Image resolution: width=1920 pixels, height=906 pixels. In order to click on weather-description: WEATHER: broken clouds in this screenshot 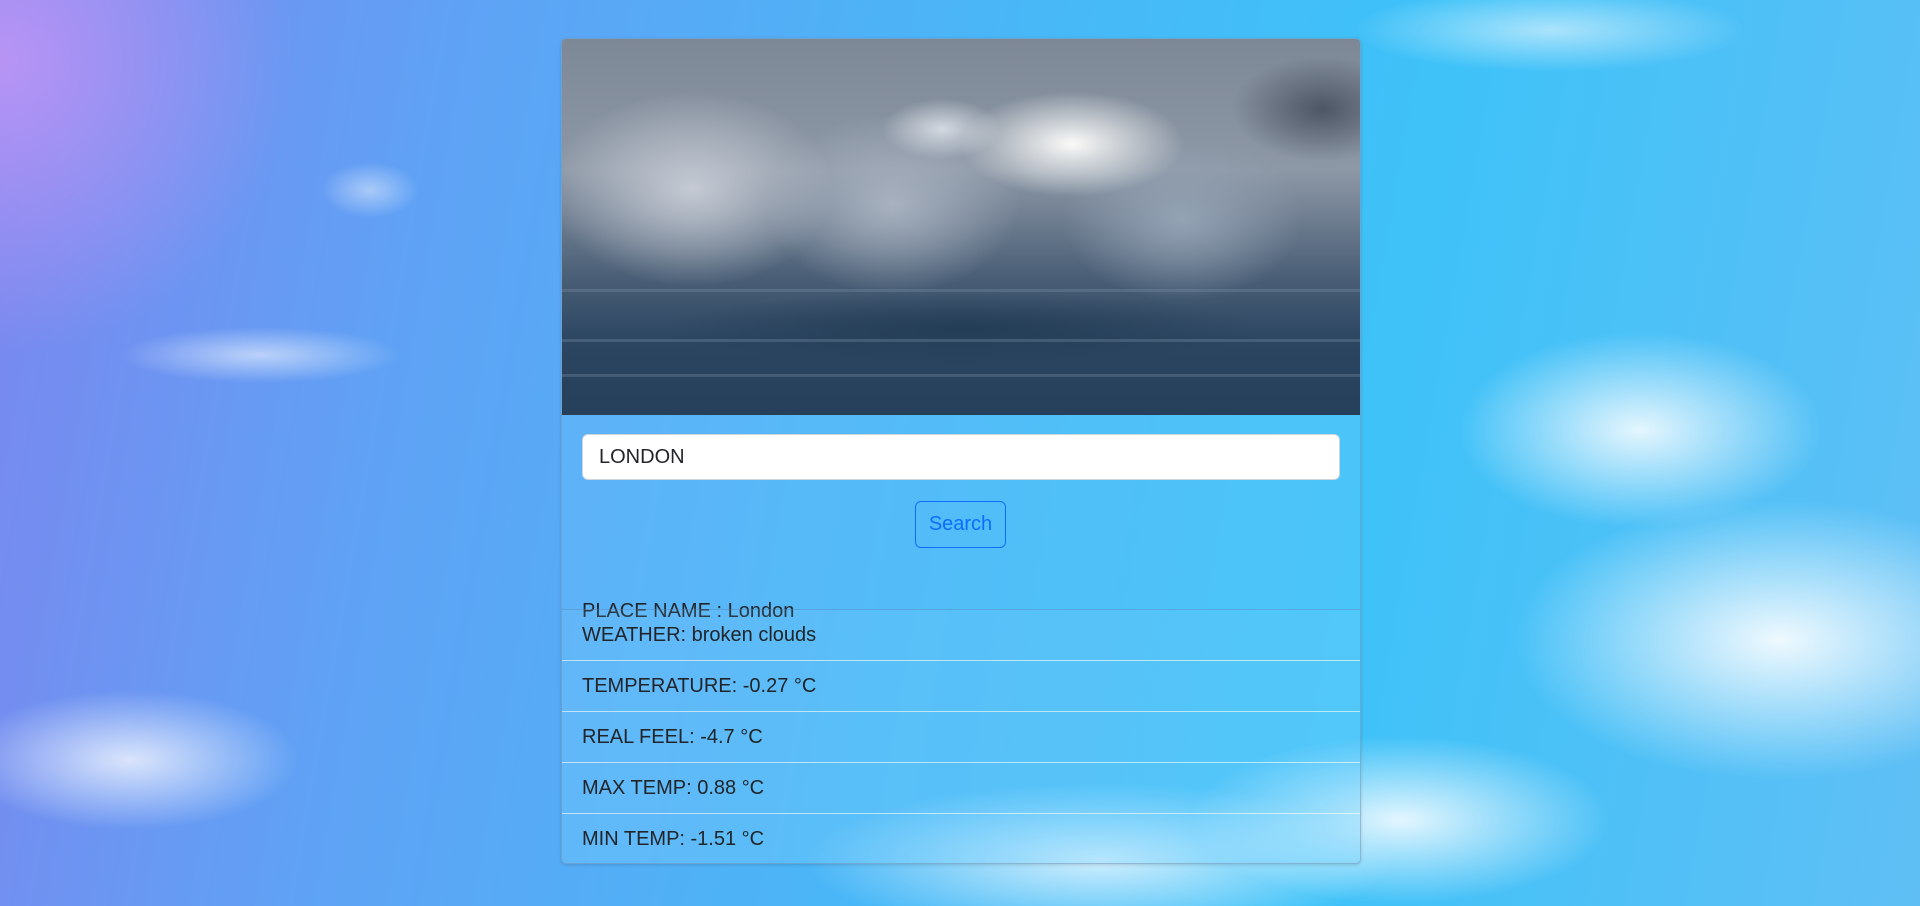, I will do `click(961, 634)`.